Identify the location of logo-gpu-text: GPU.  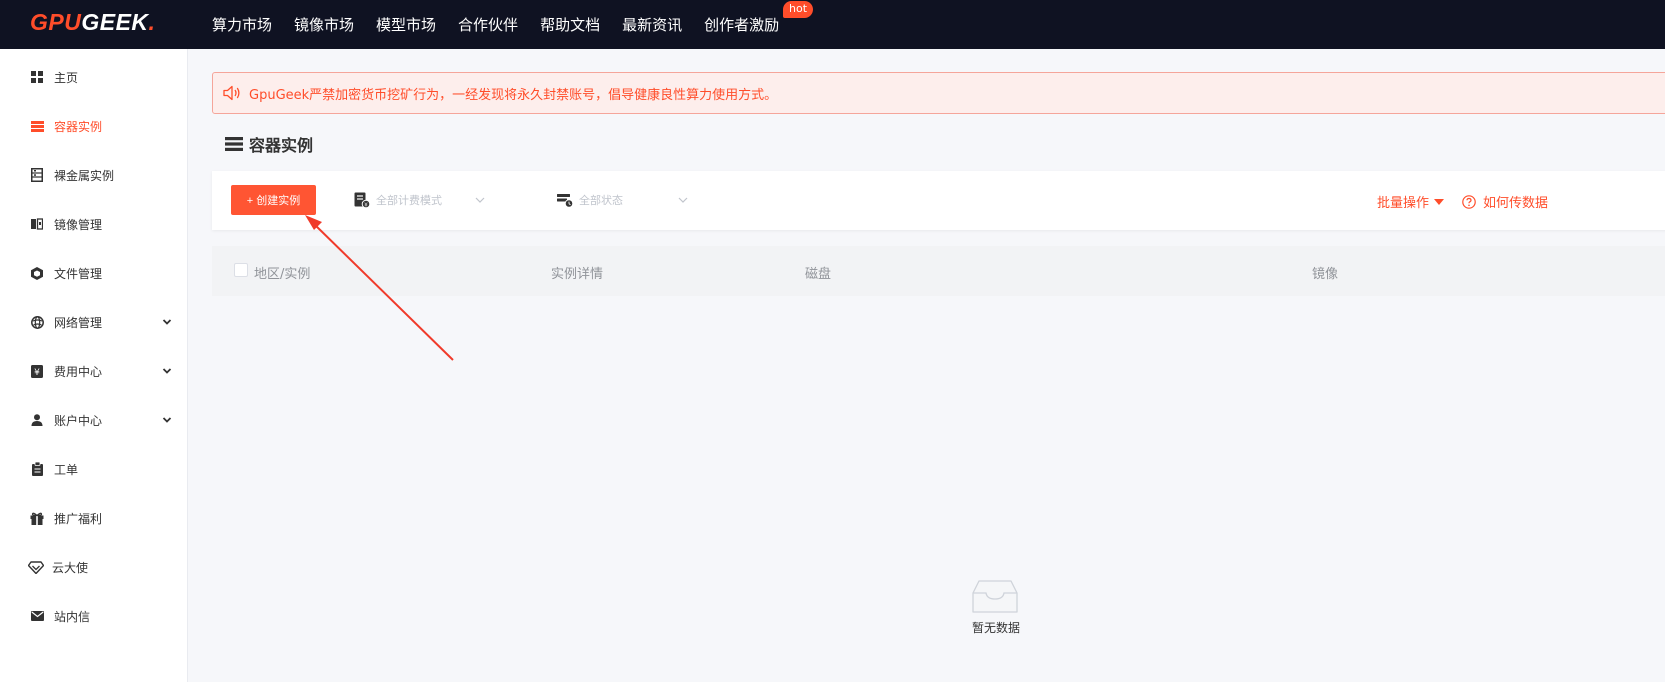
(56, 22).